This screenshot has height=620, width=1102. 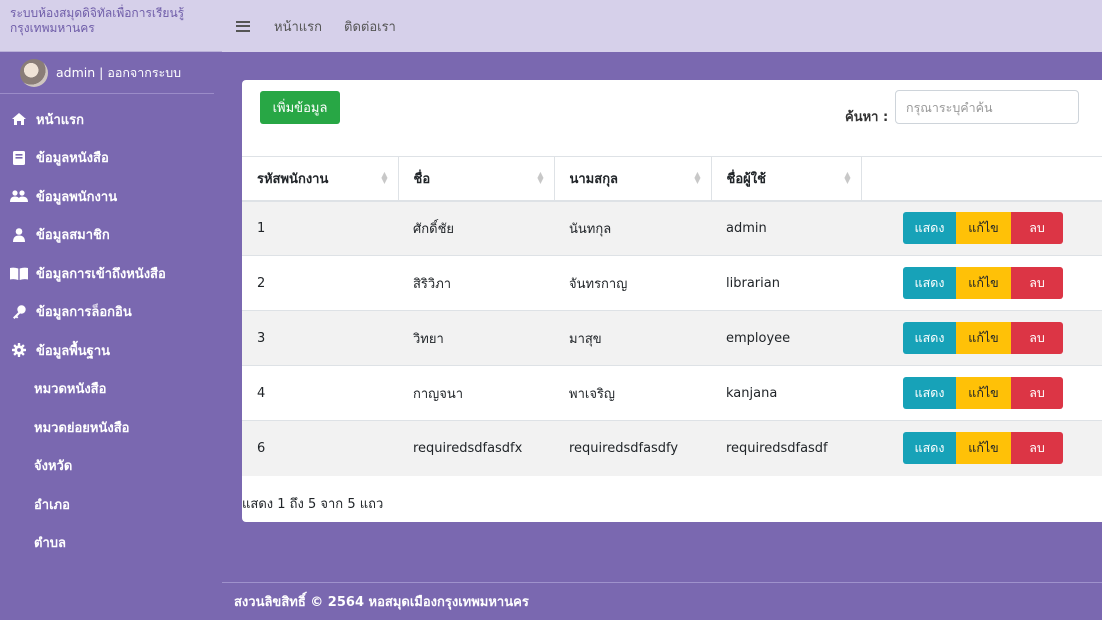 I want to click on add-button: เพิ่มข้อมูล, so click(x=300, y=107).